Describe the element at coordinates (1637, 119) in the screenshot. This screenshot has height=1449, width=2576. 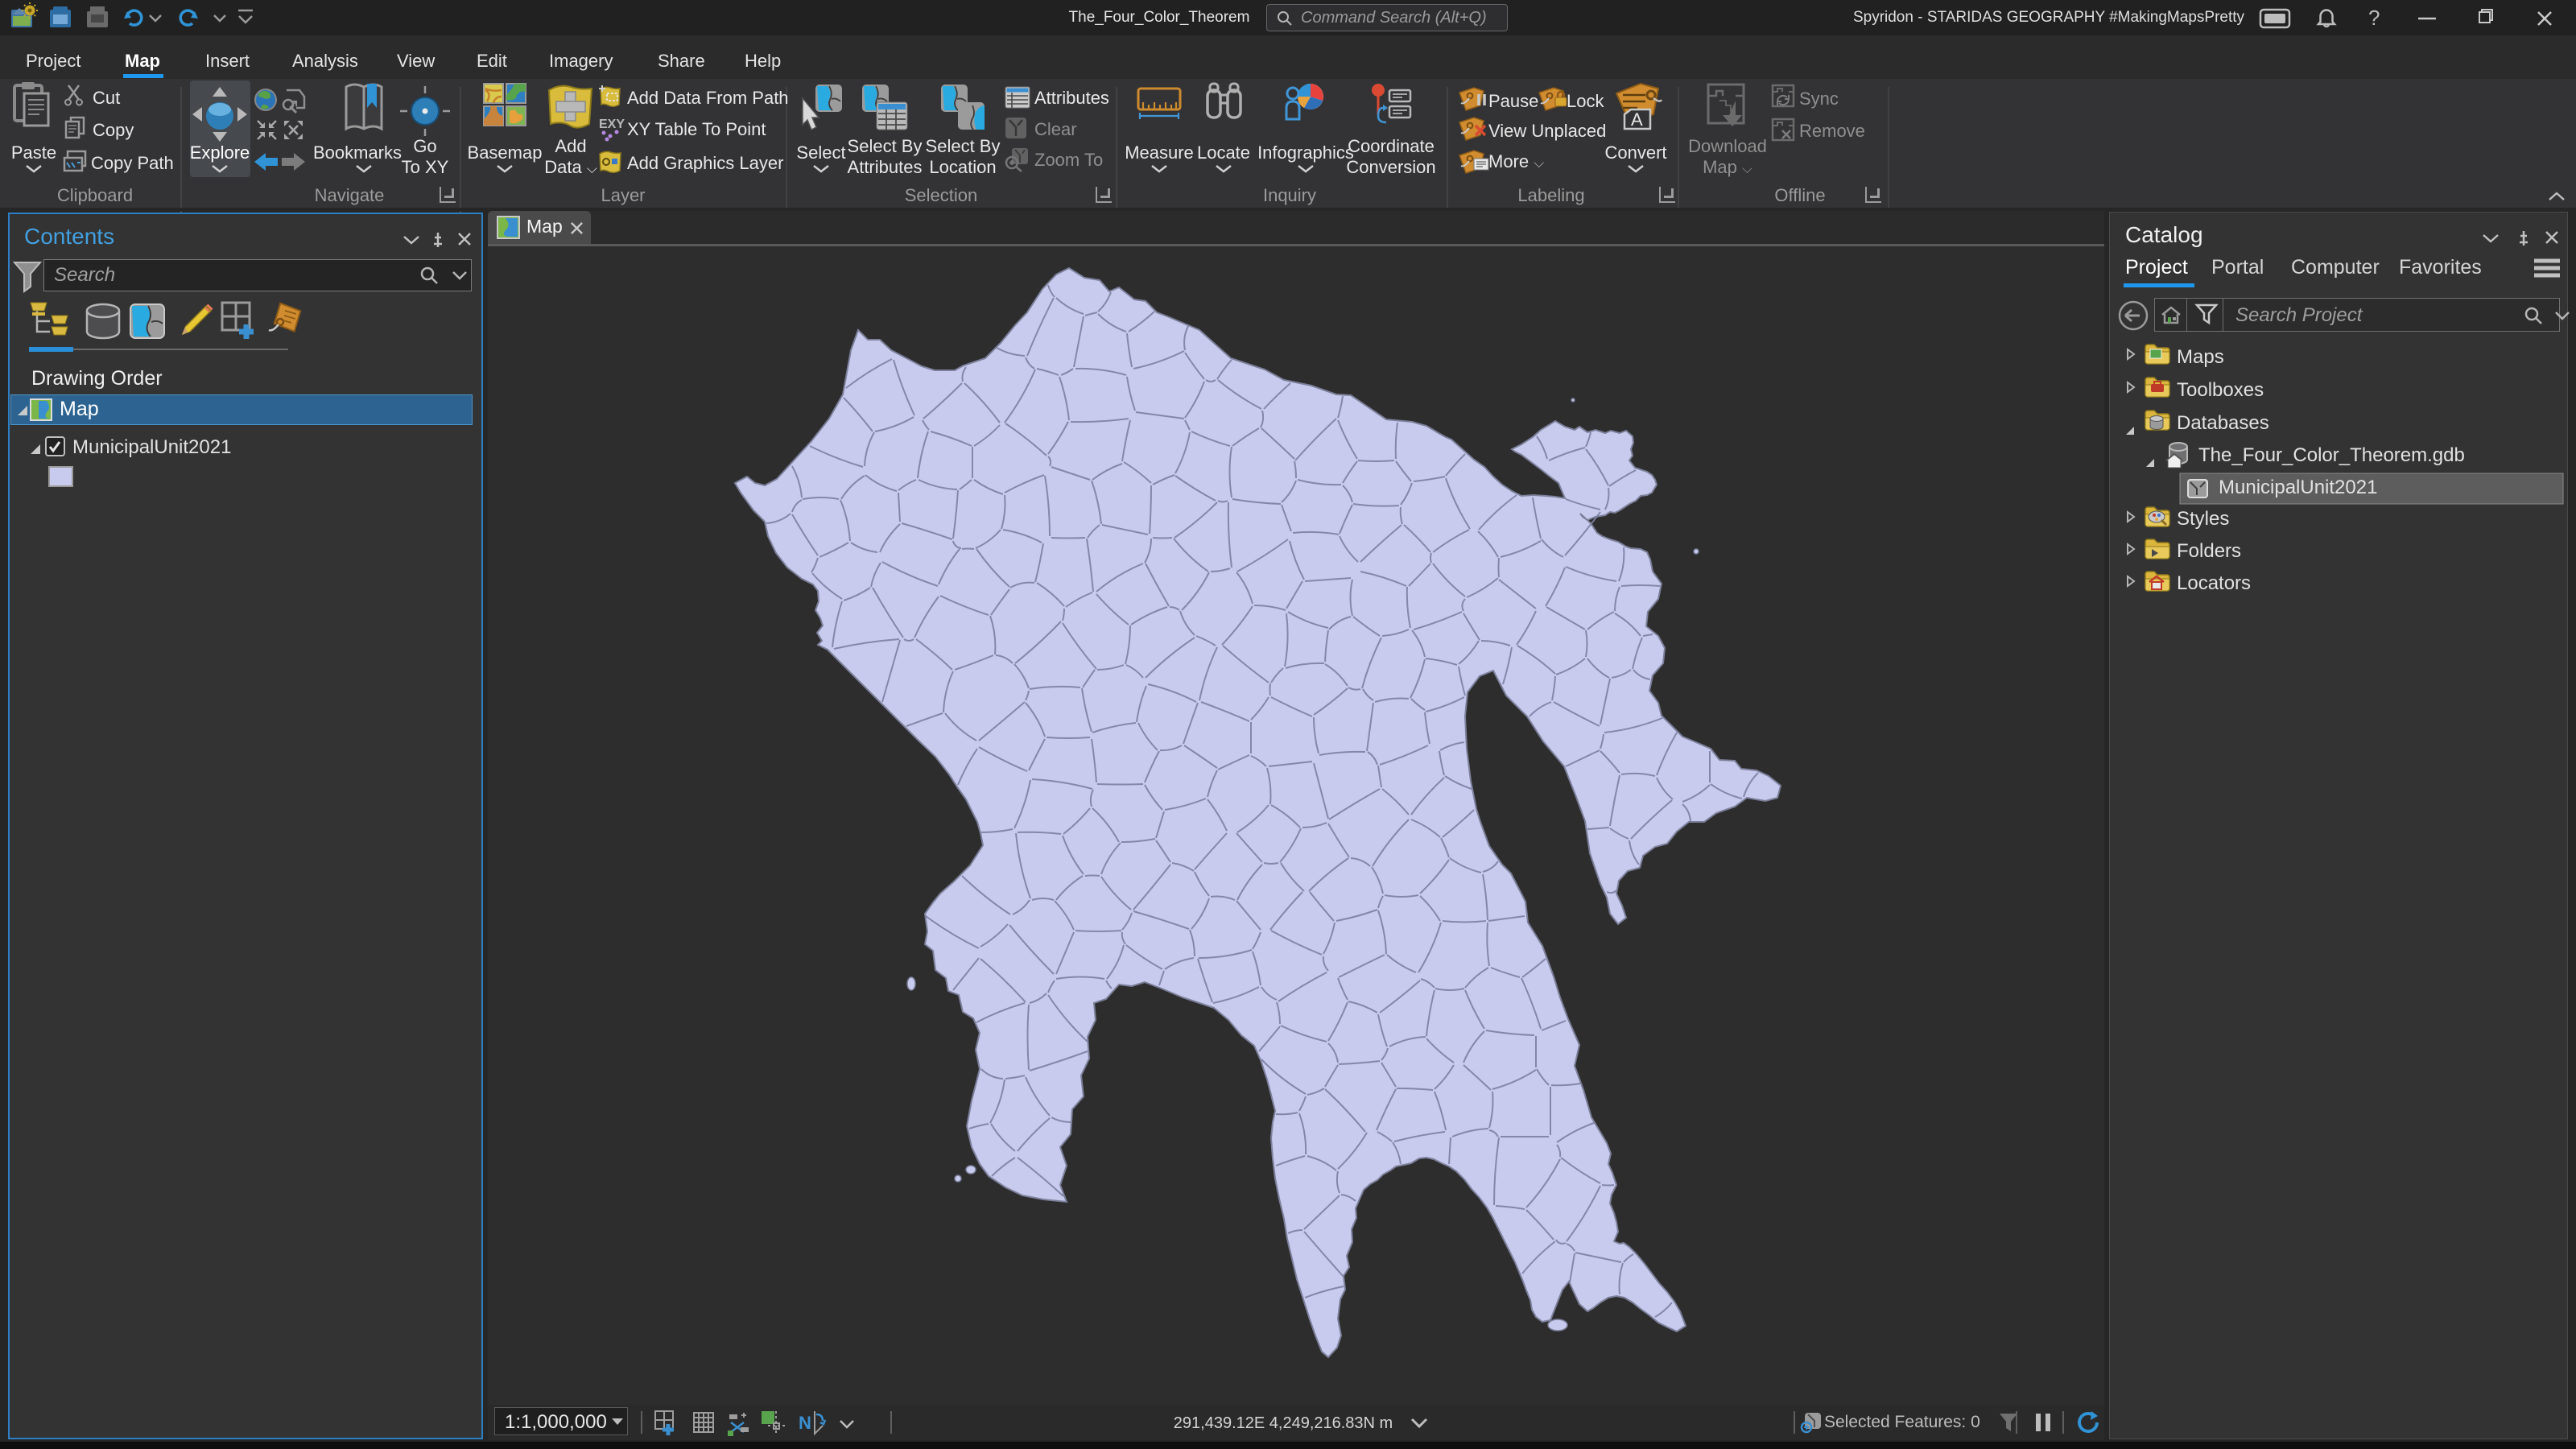
I see `svg-text: A` at that location.